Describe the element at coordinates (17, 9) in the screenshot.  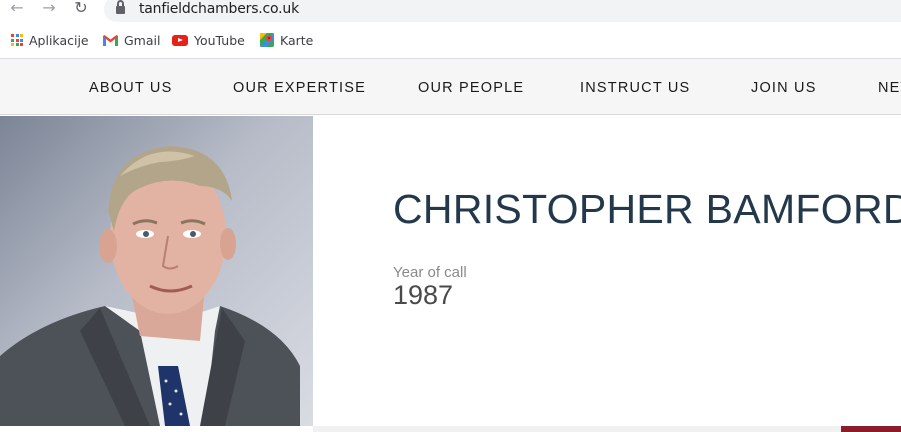
I see `back-icon: ←` at that location.